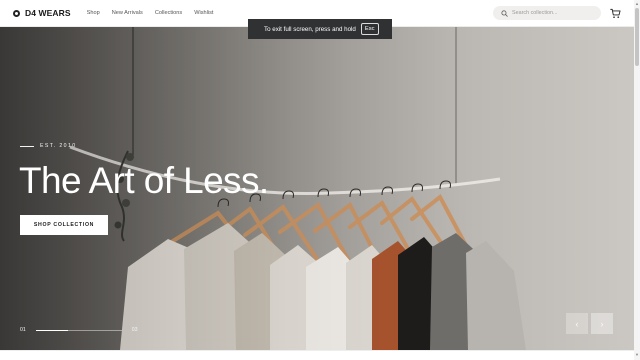  I want to click on hero-headline: The Art of Less., so click(144, 180).